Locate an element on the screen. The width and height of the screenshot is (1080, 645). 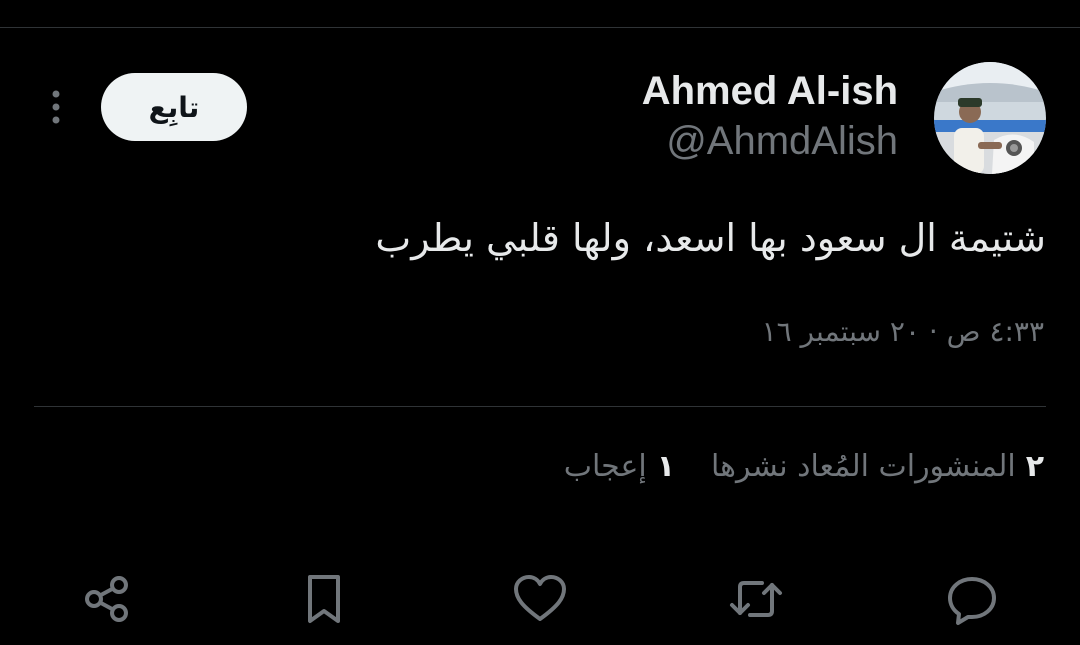
more-vertical-icon is located at coordinates (56, 107).